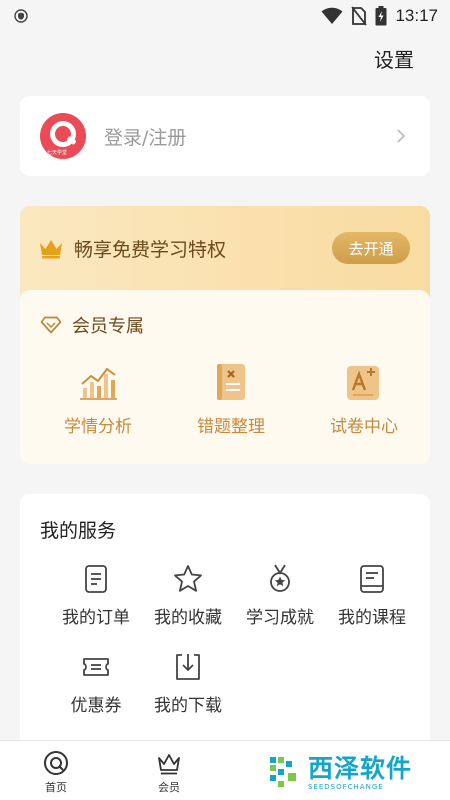 This screenshot has width=450, height=800. Describe the element at coordinates (96, 667) in the screenshot. I see `coupon-icon` at that location.